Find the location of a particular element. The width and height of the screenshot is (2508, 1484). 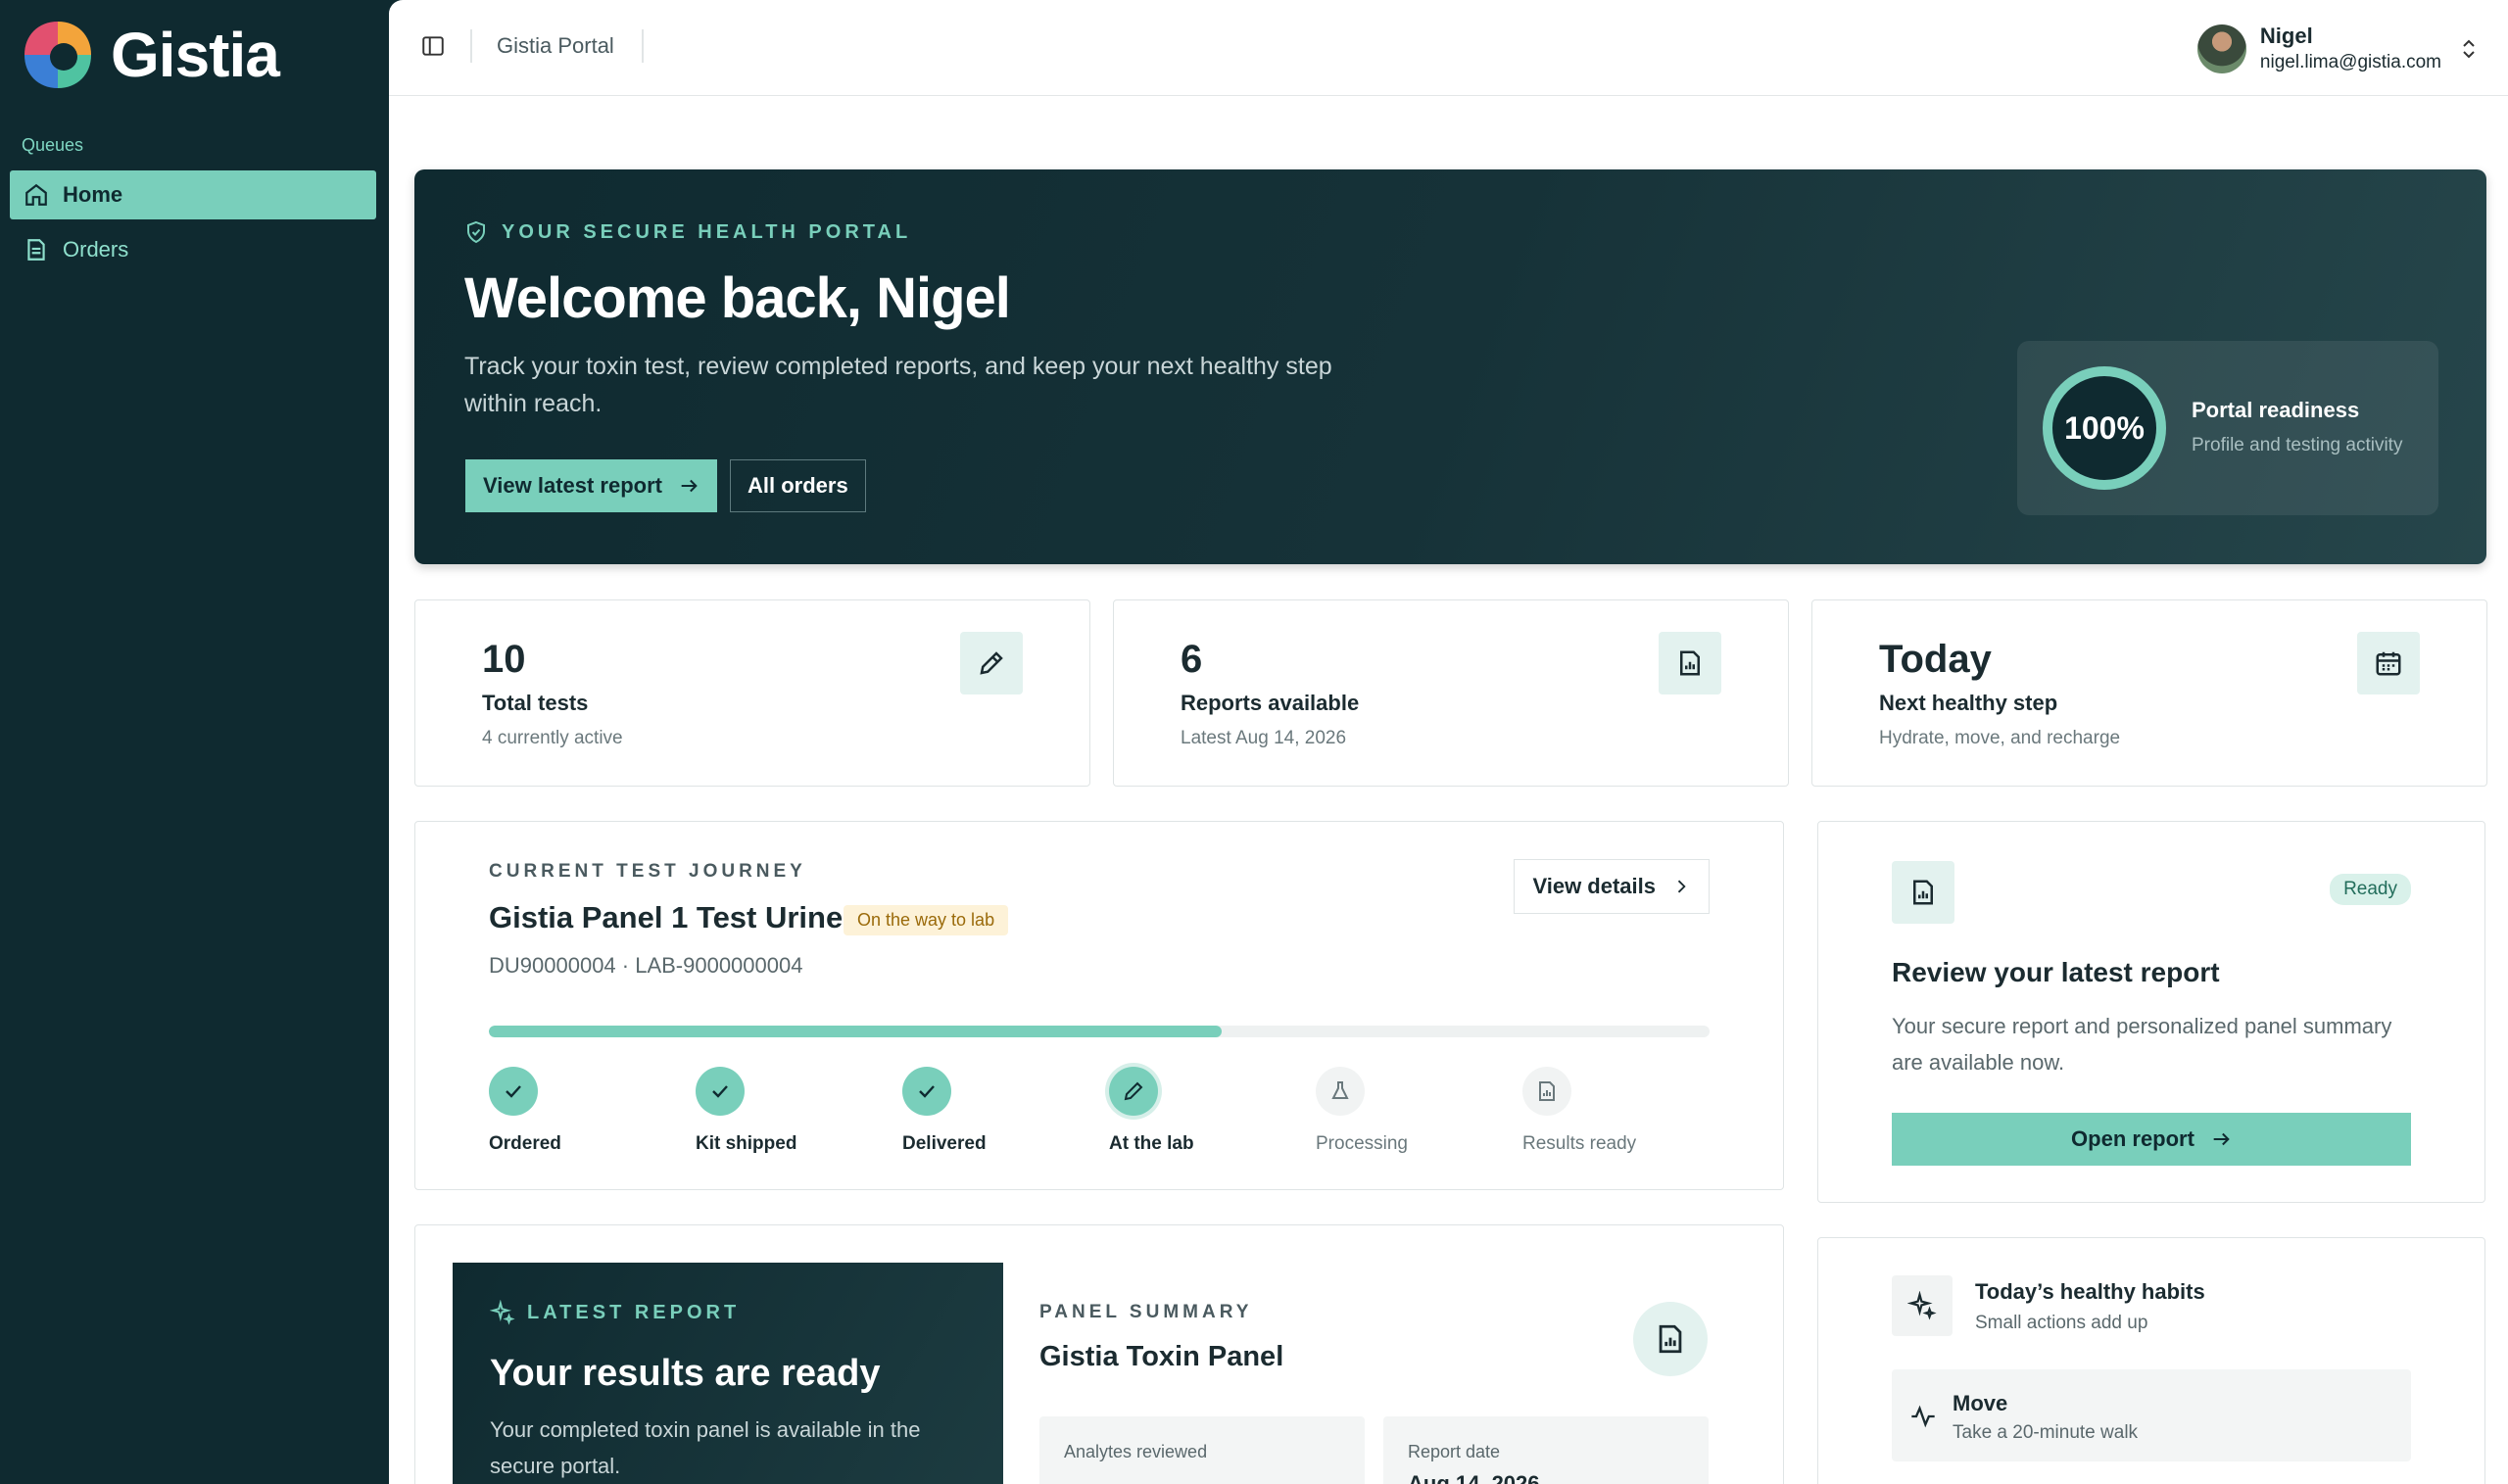

document-icon is located at coordinates (36, 250).